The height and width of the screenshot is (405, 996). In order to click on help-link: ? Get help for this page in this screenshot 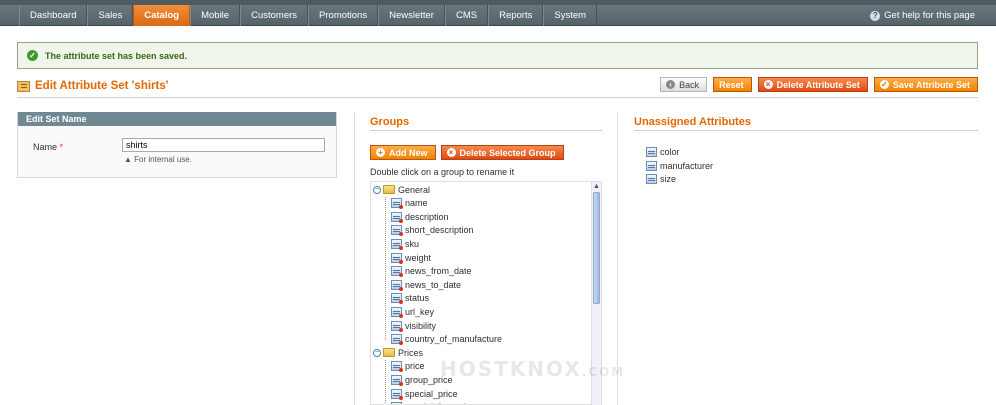, I will do `click(922, 15)`.